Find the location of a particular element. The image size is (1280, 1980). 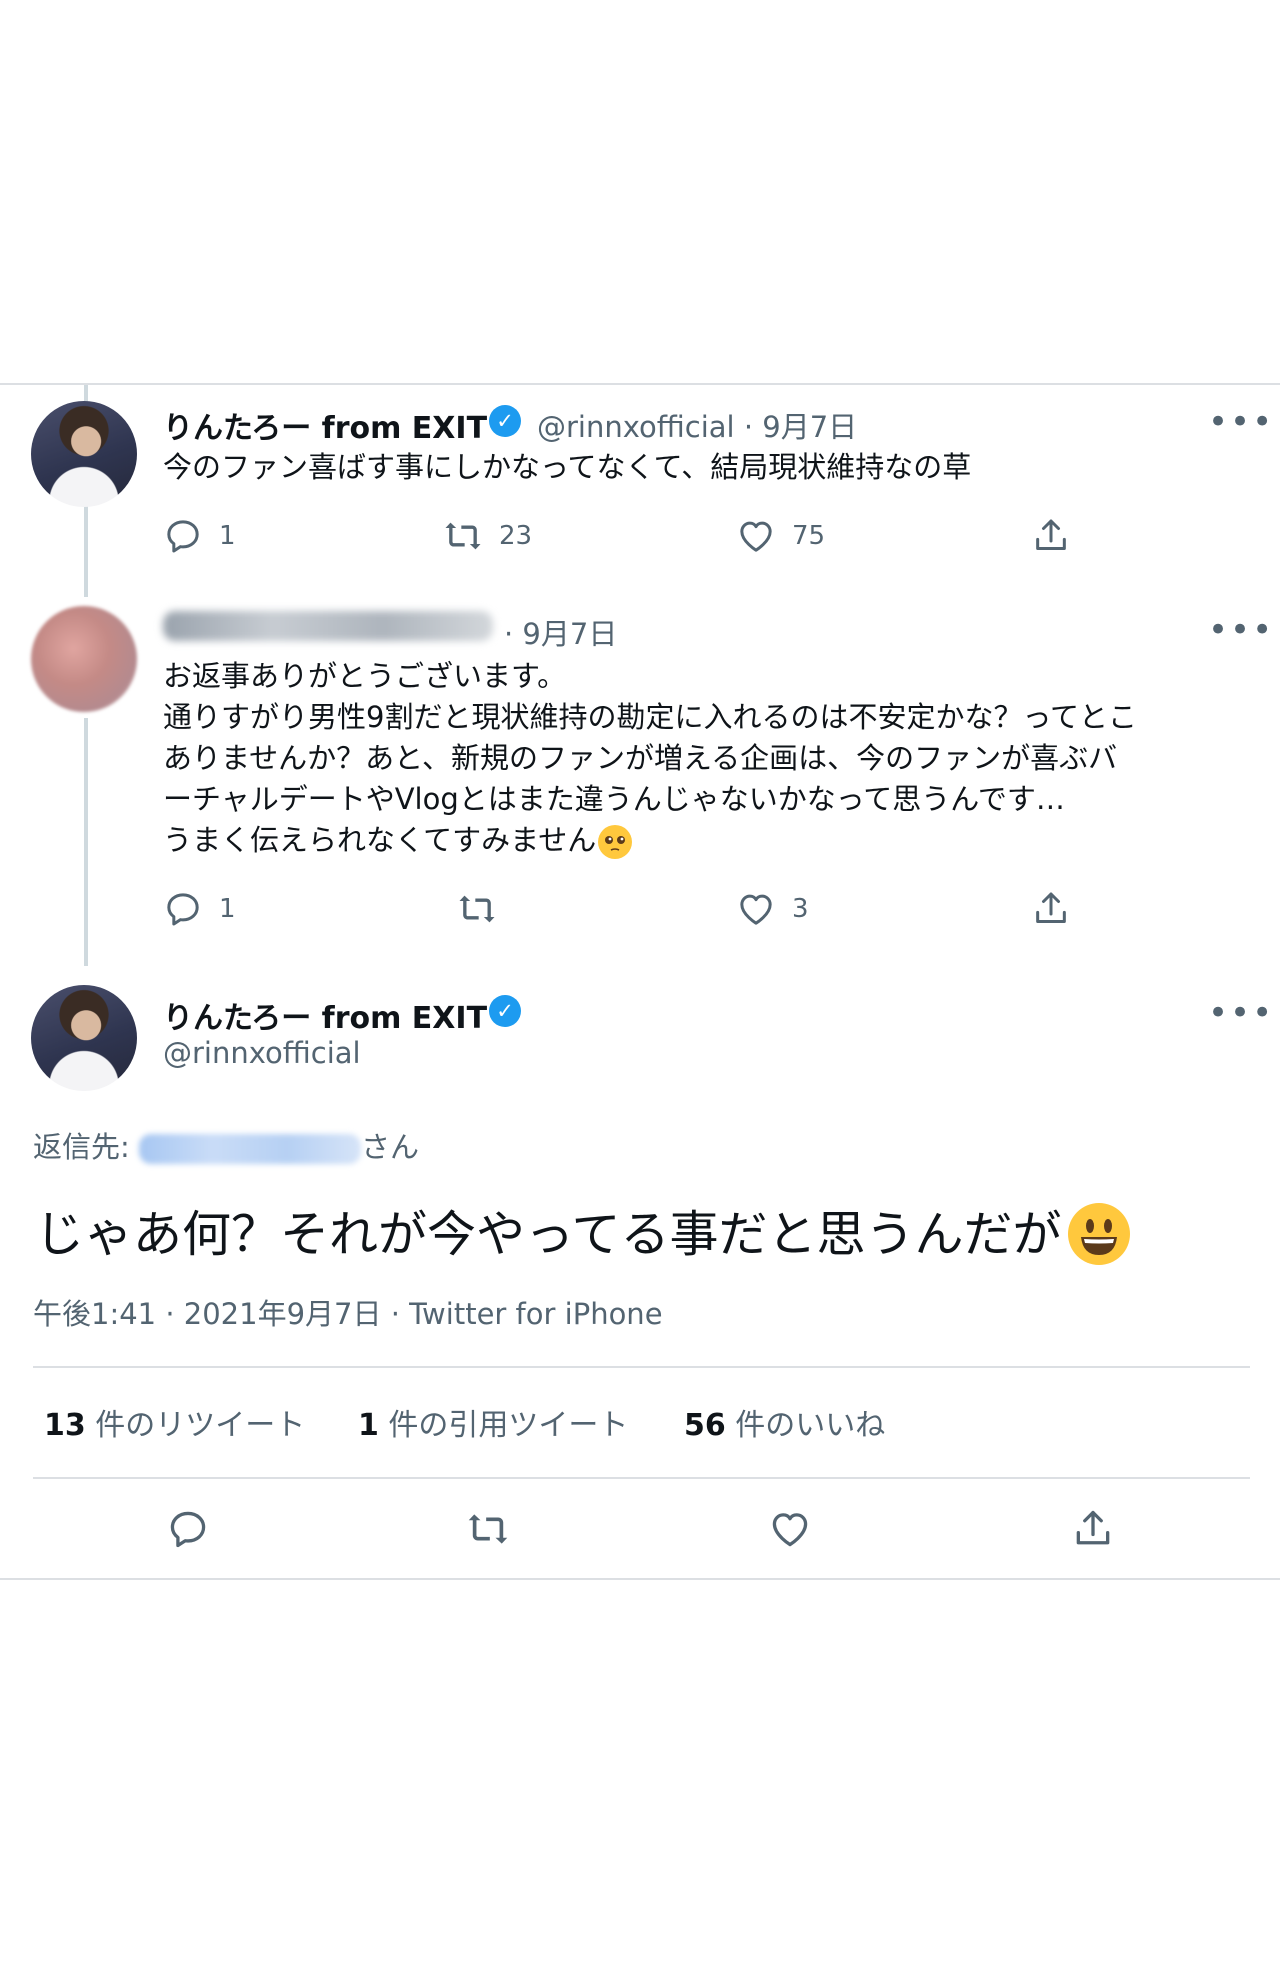

like-count: 3 is located at coordinates (800, 909).